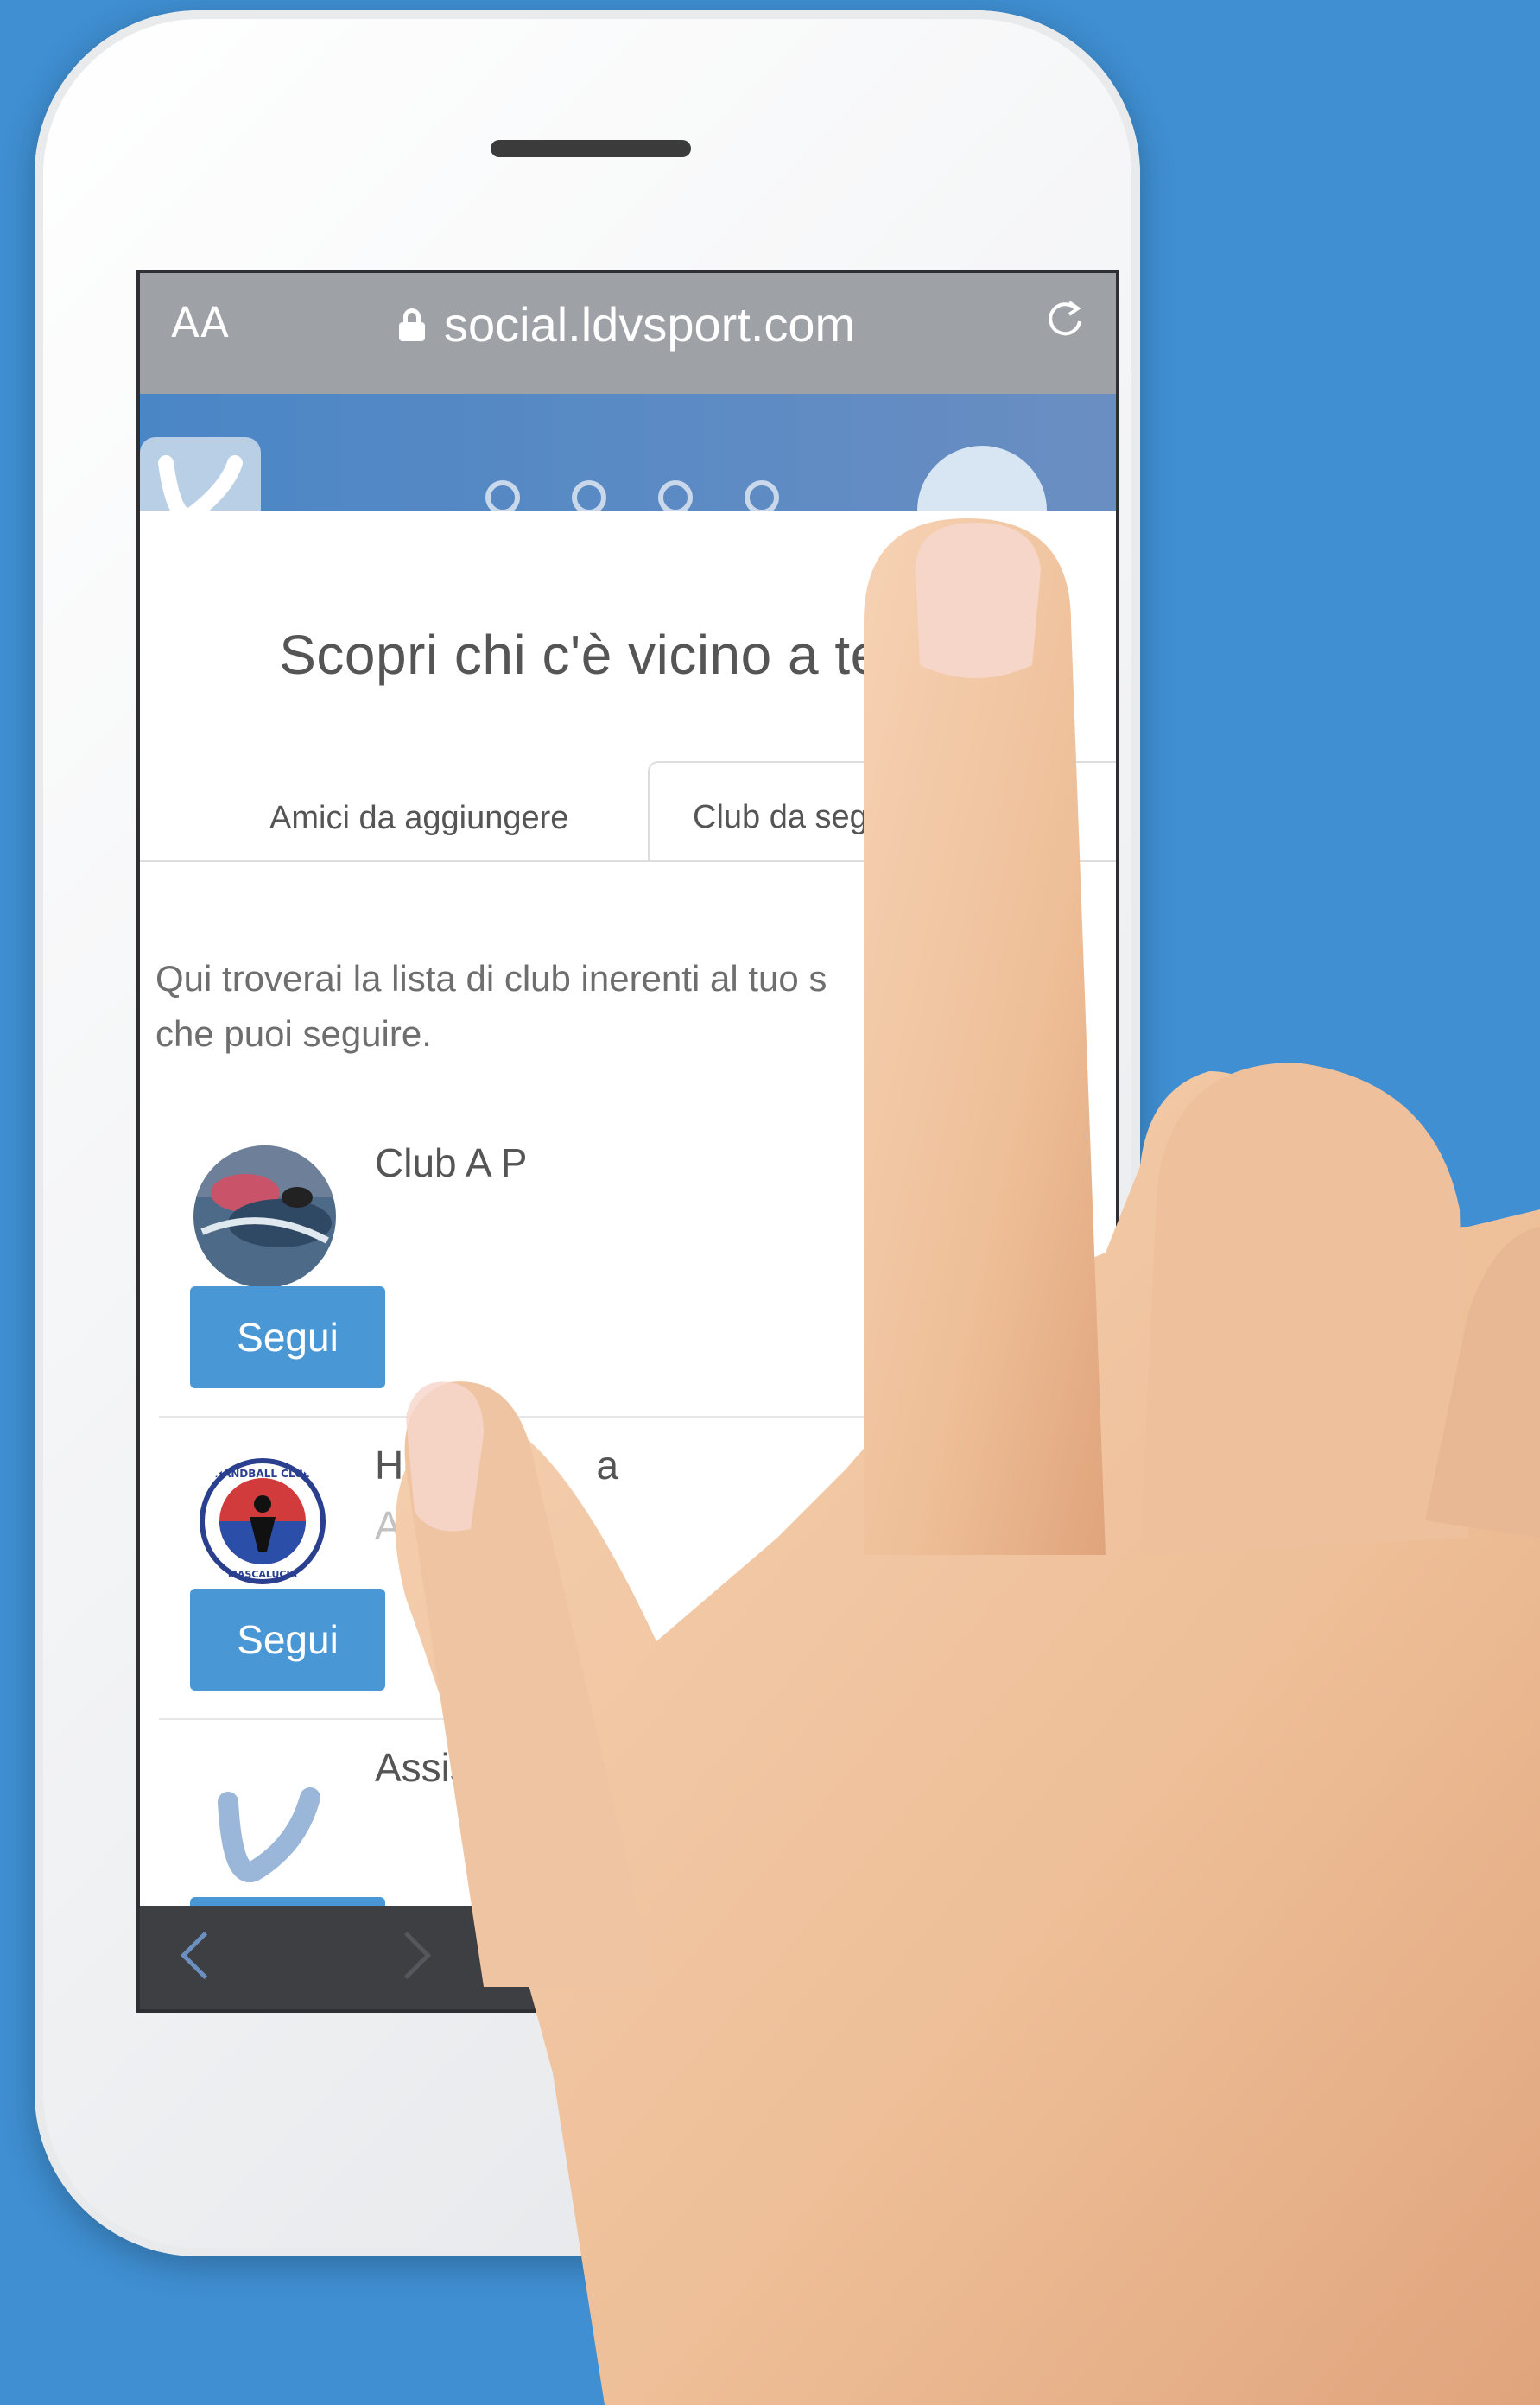 The height and width of the screenshot is (2405, 1540). I want to click on forward-icon, so click(408, 1956).